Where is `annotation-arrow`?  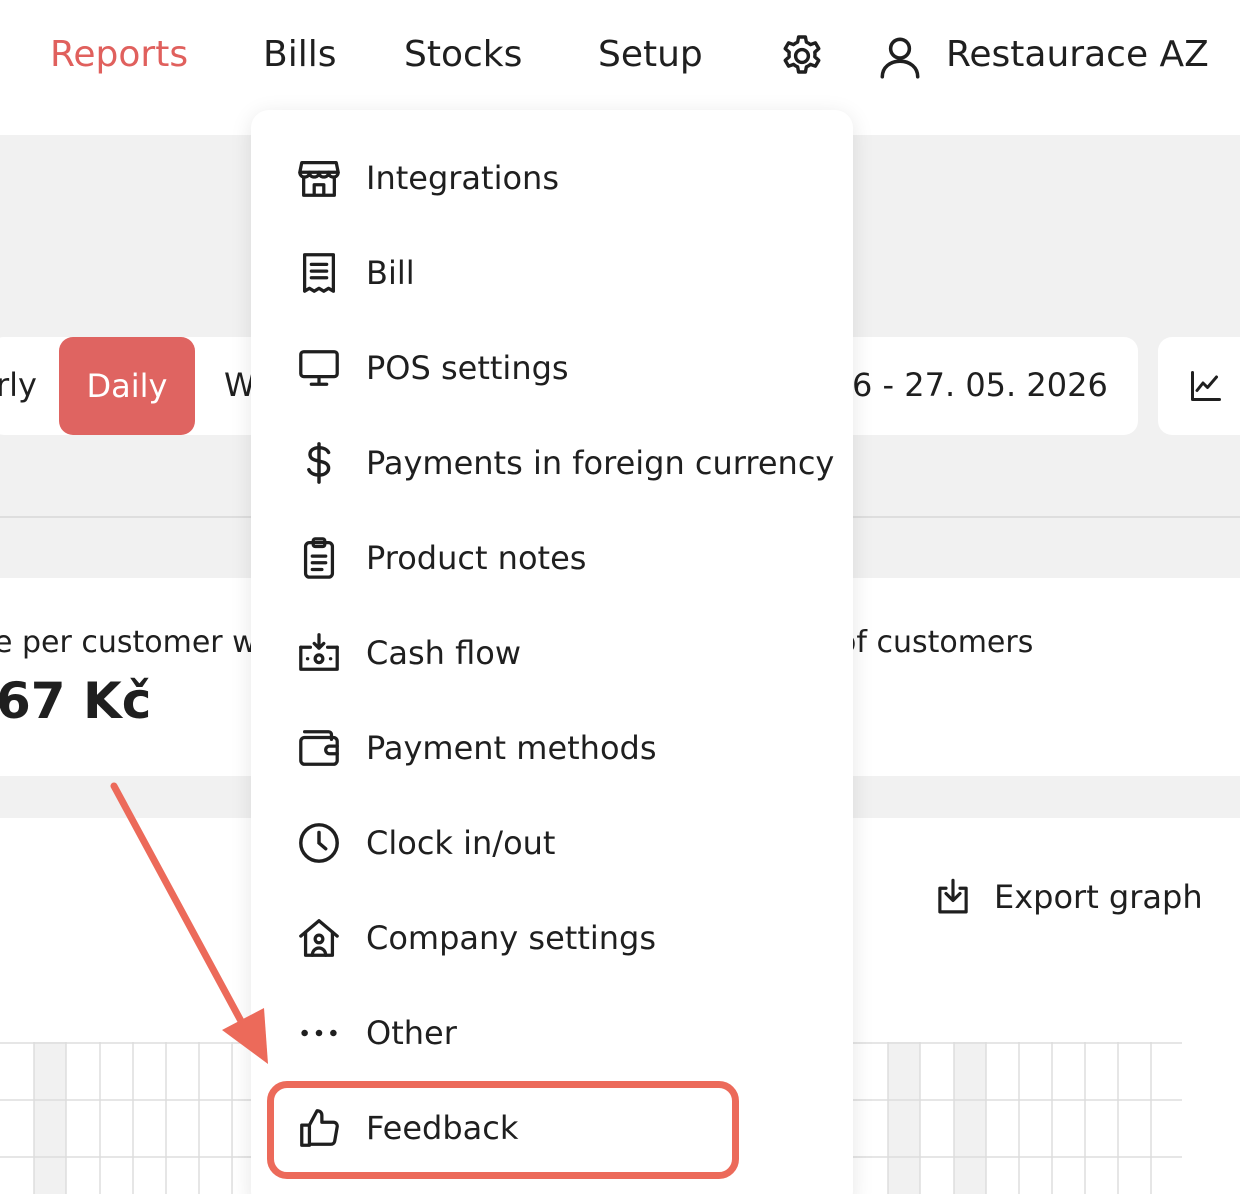
annotation-arrow is located at coordinates (189, 923).